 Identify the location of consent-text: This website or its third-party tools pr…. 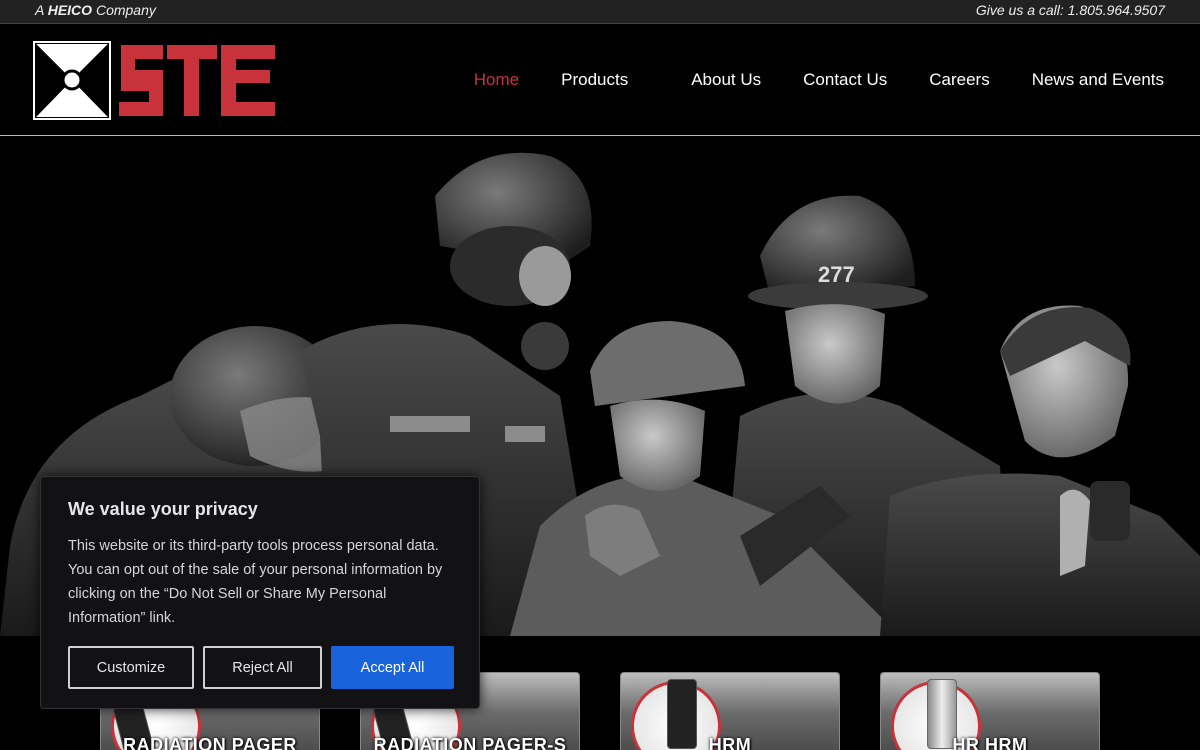
(255, 582).